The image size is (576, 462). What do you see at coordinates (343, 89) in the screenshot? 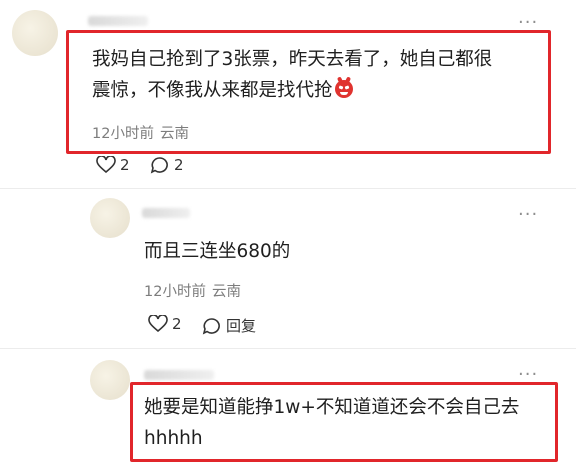
I see `angry-face-icon` at bounding box center [343, 89].